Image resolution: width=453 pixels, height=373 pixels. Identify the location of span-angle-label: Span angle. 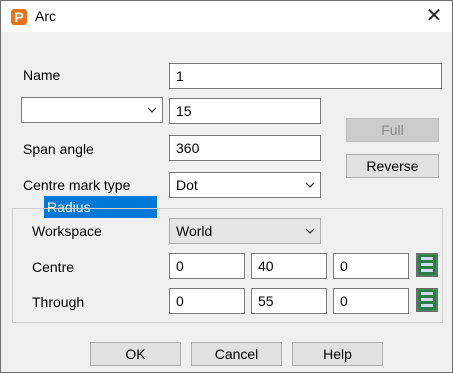
(58, 149).